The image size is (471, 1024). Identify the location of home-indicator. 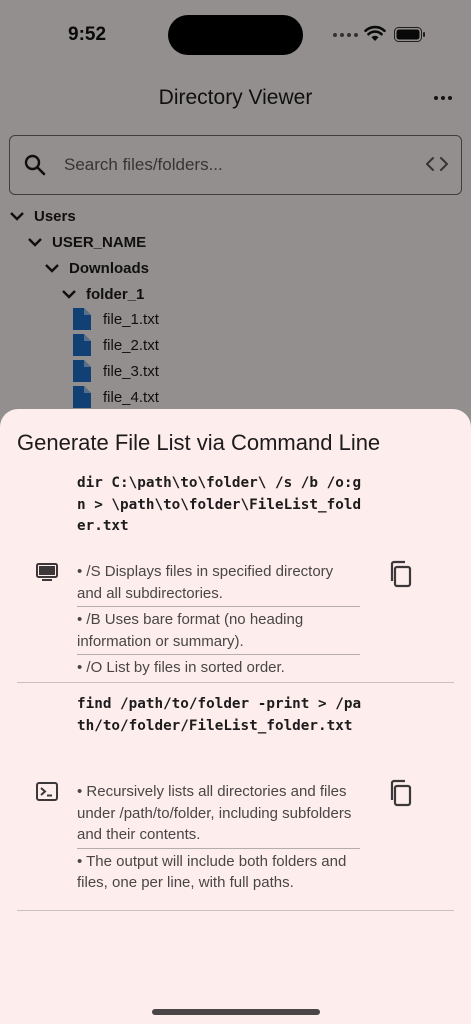
(236, 1012).